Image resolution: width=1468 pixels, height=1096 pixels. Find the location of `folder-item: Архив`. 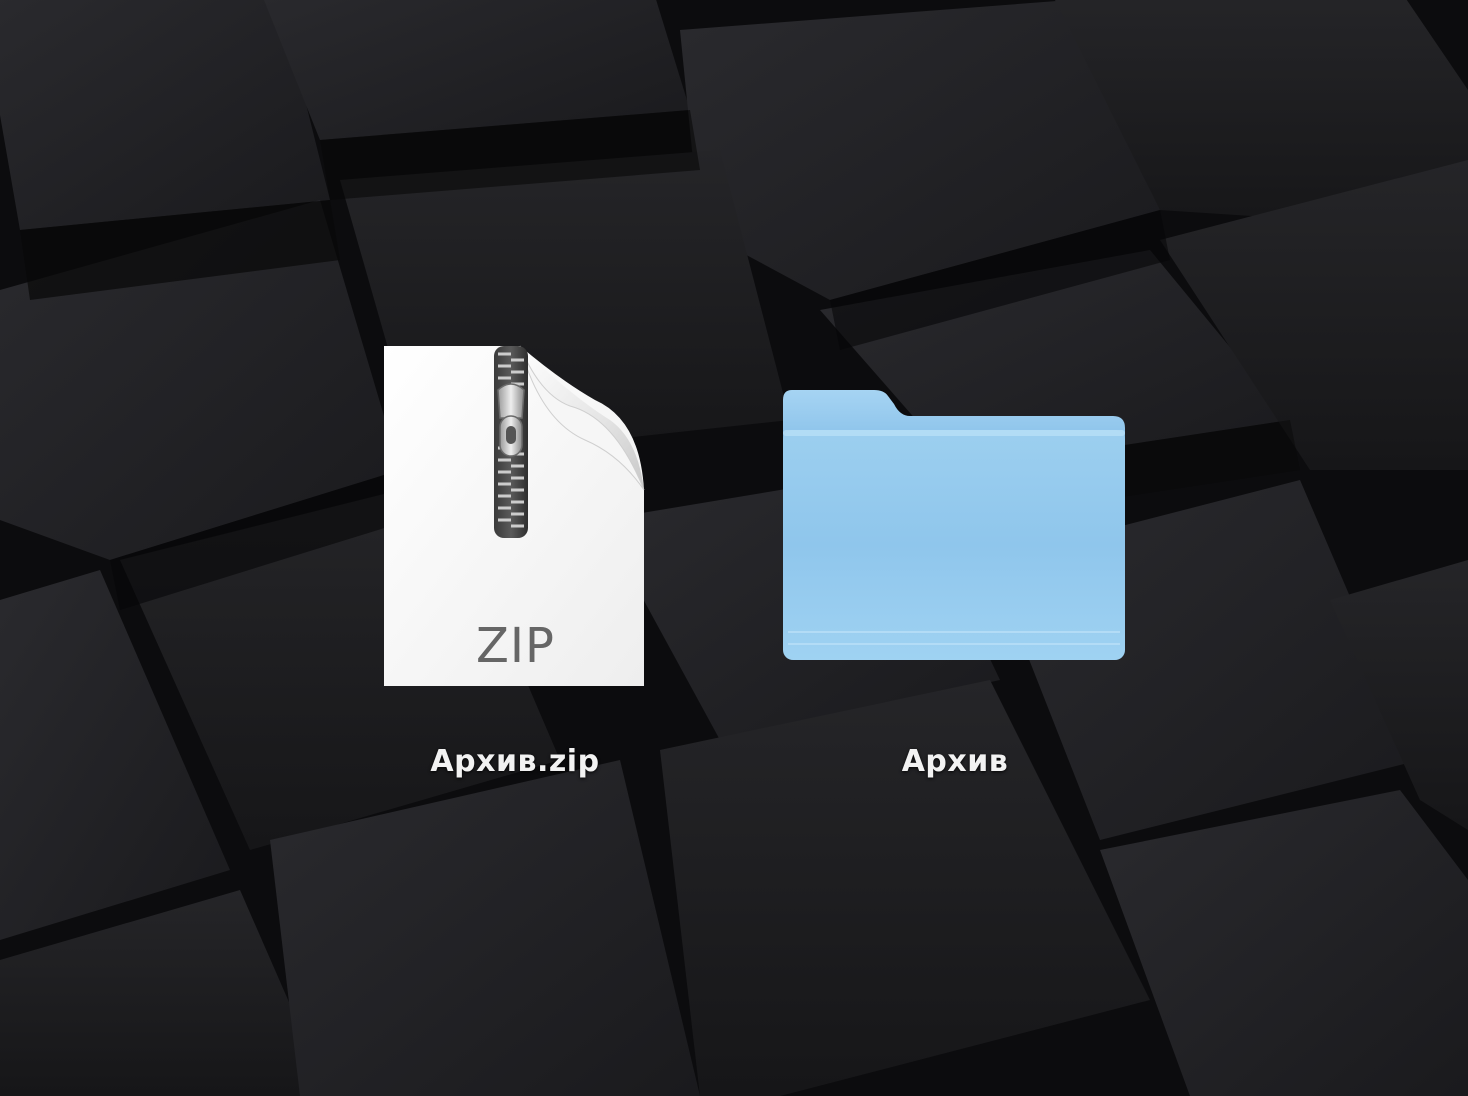

folder-item: Архив is located at coordinates (955, 570).